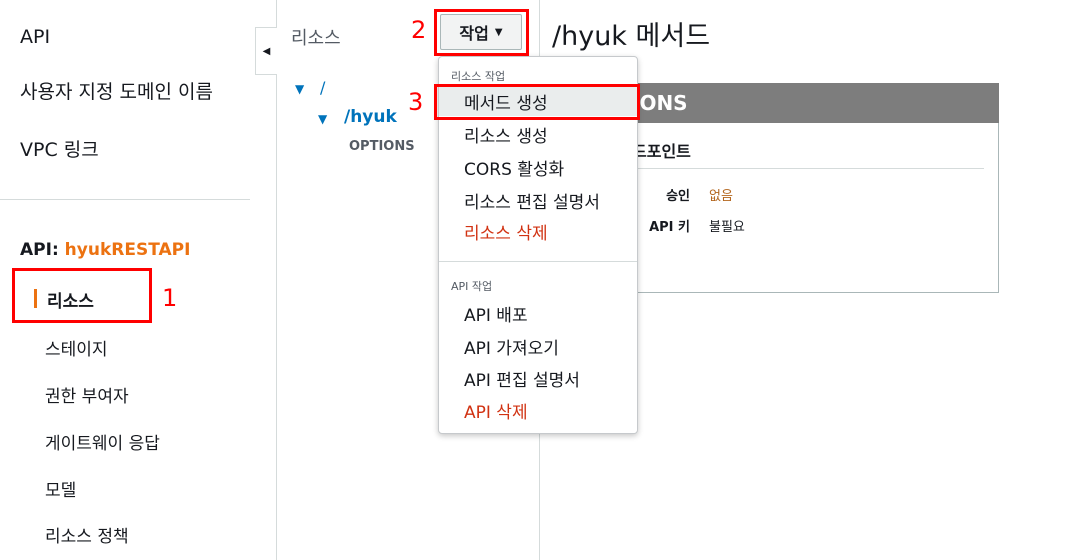 Image resolution: width=1085 pixels, height=560 pixels. Describe the element at coordinates (39, 250) in the screenshot. I see `api-heading-label: API:` at that location.